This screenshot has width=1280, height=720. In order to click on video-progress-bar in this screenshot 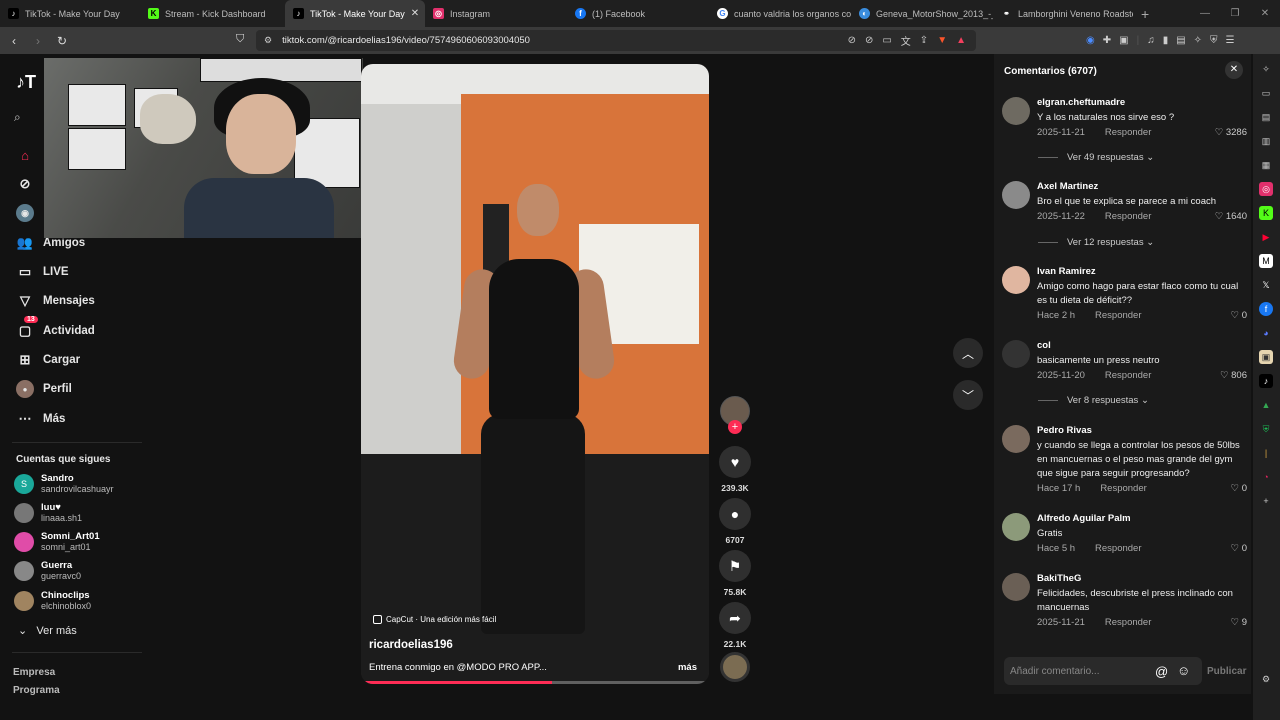, I will do `click(535, 682)`.